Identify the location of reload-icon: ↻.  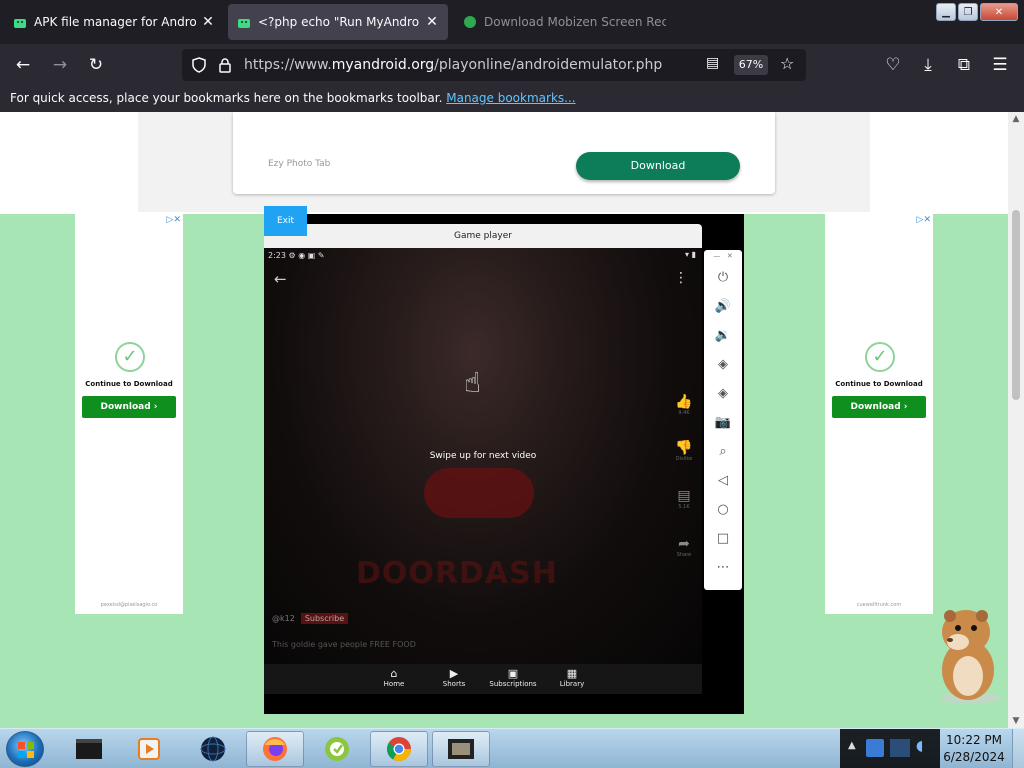
(96, 65).